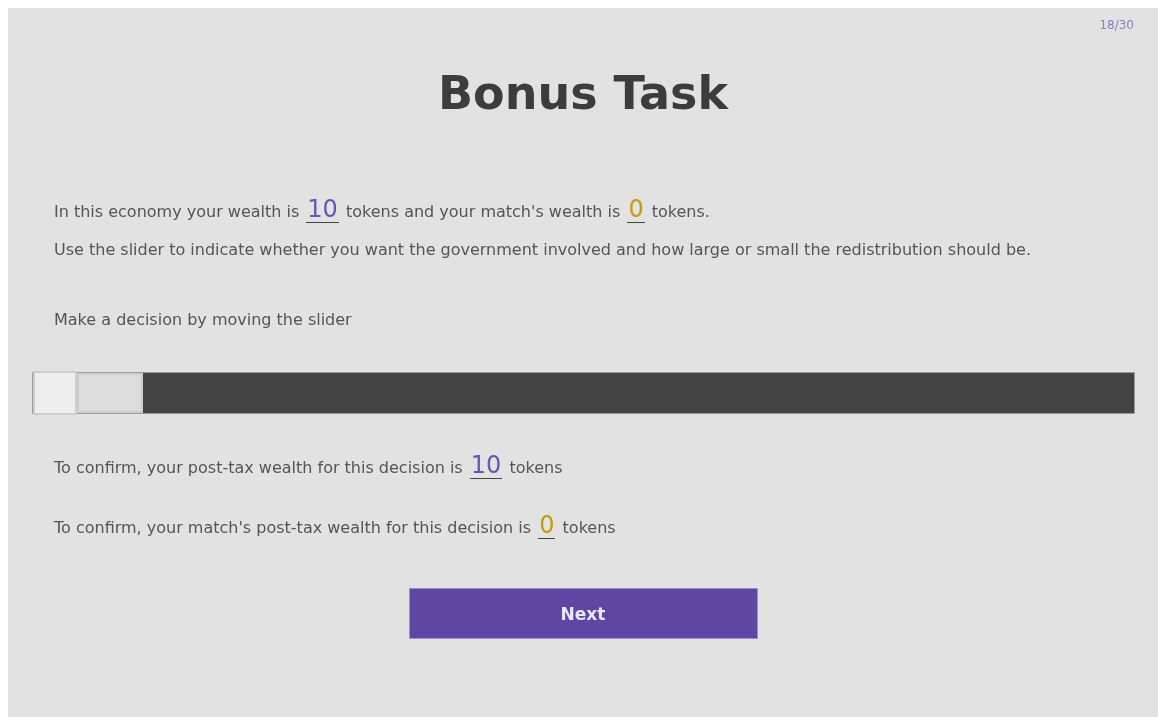  I want to click on sentence: Use the slider to indicate whether you want the government involved and how large or small the redistribution should be., so click(543, 250).